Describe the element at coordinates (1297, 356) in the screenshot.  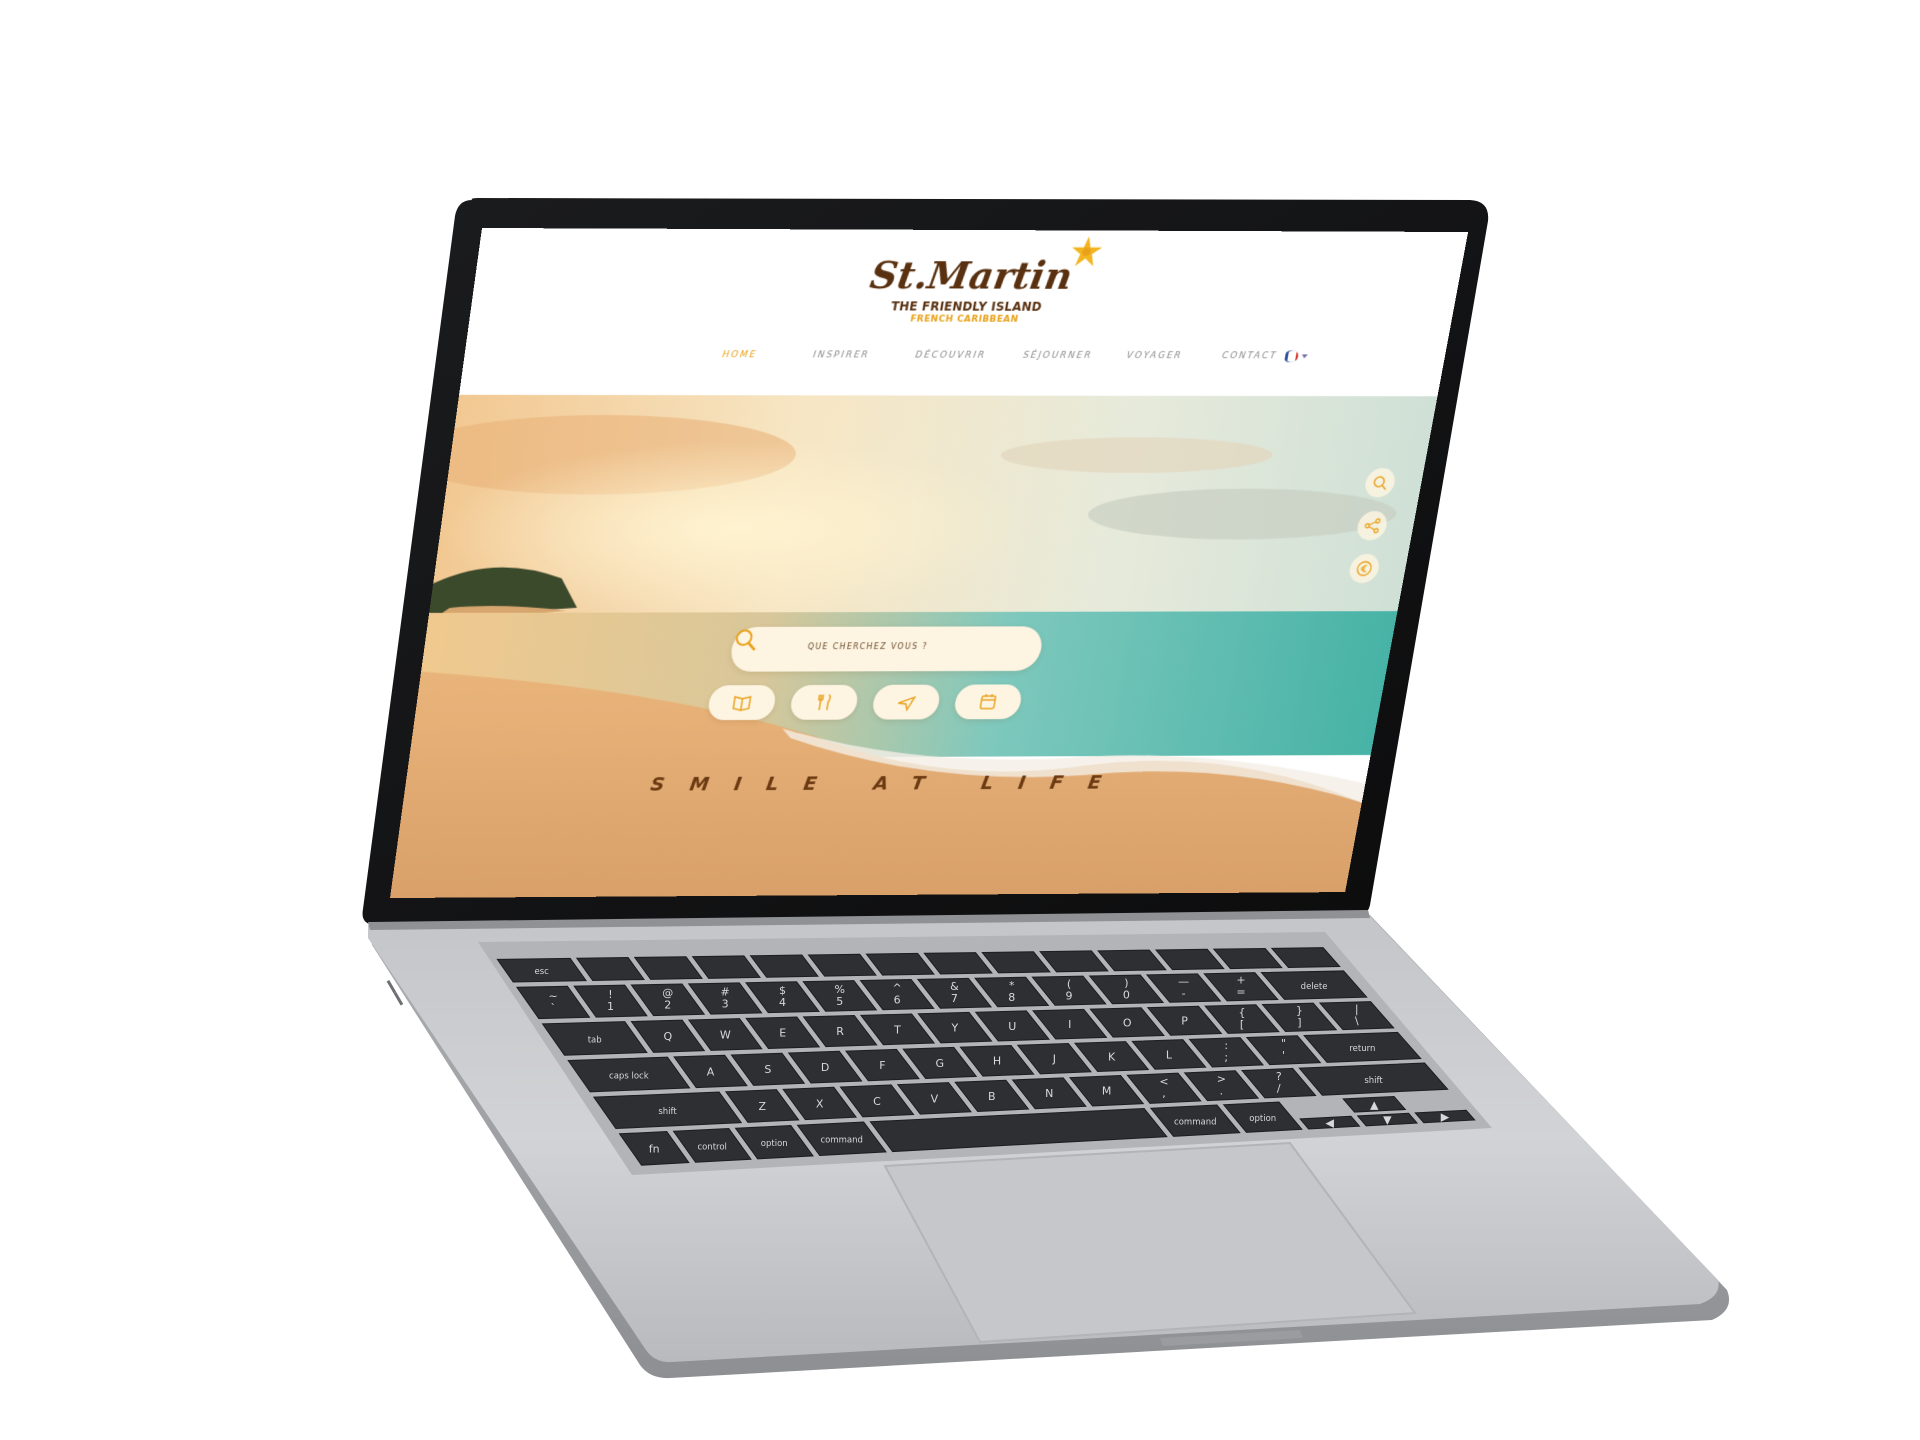
I see `french-flag-icon` at that location.